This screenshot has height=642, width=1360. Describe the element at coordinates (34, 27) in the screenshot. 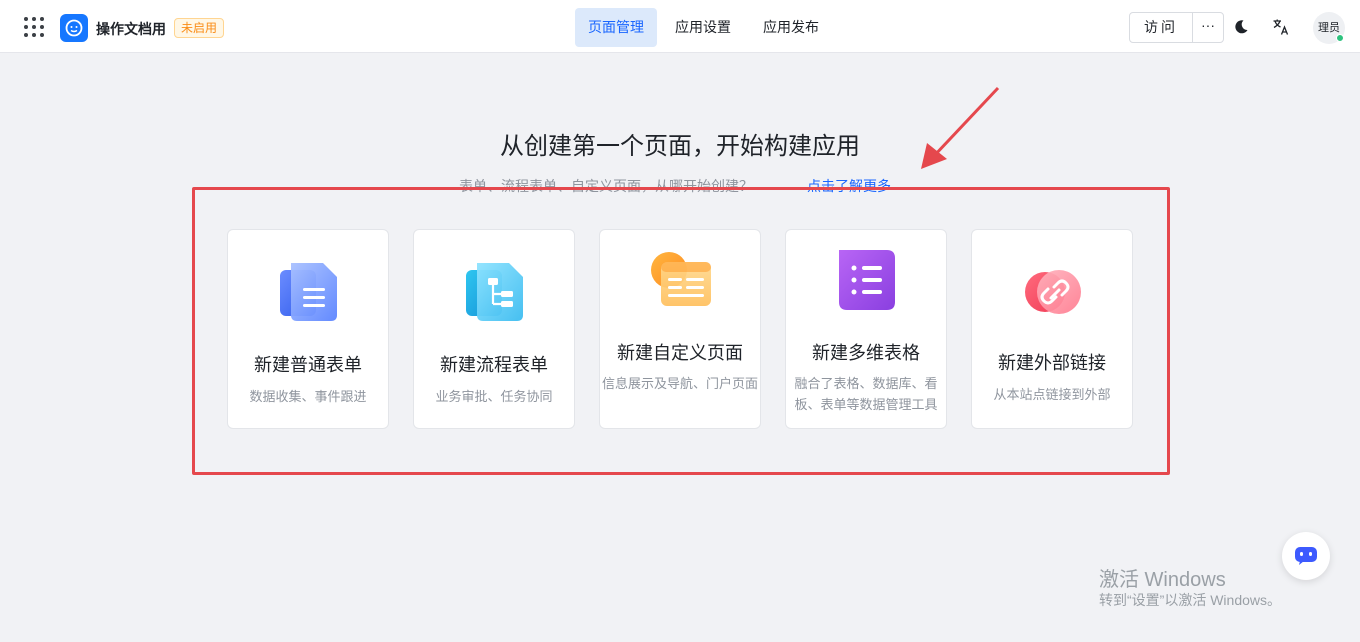

I see `app-grid-icon` at that location.